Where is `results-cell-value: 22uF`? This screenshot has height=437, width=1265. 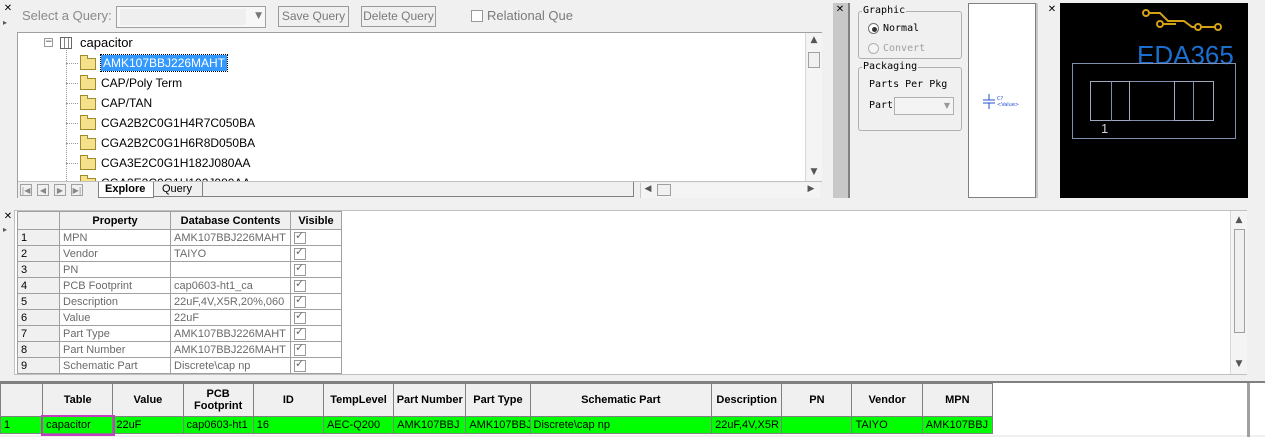 results-cell-value: 22uF is located at coordinates (148, 425).